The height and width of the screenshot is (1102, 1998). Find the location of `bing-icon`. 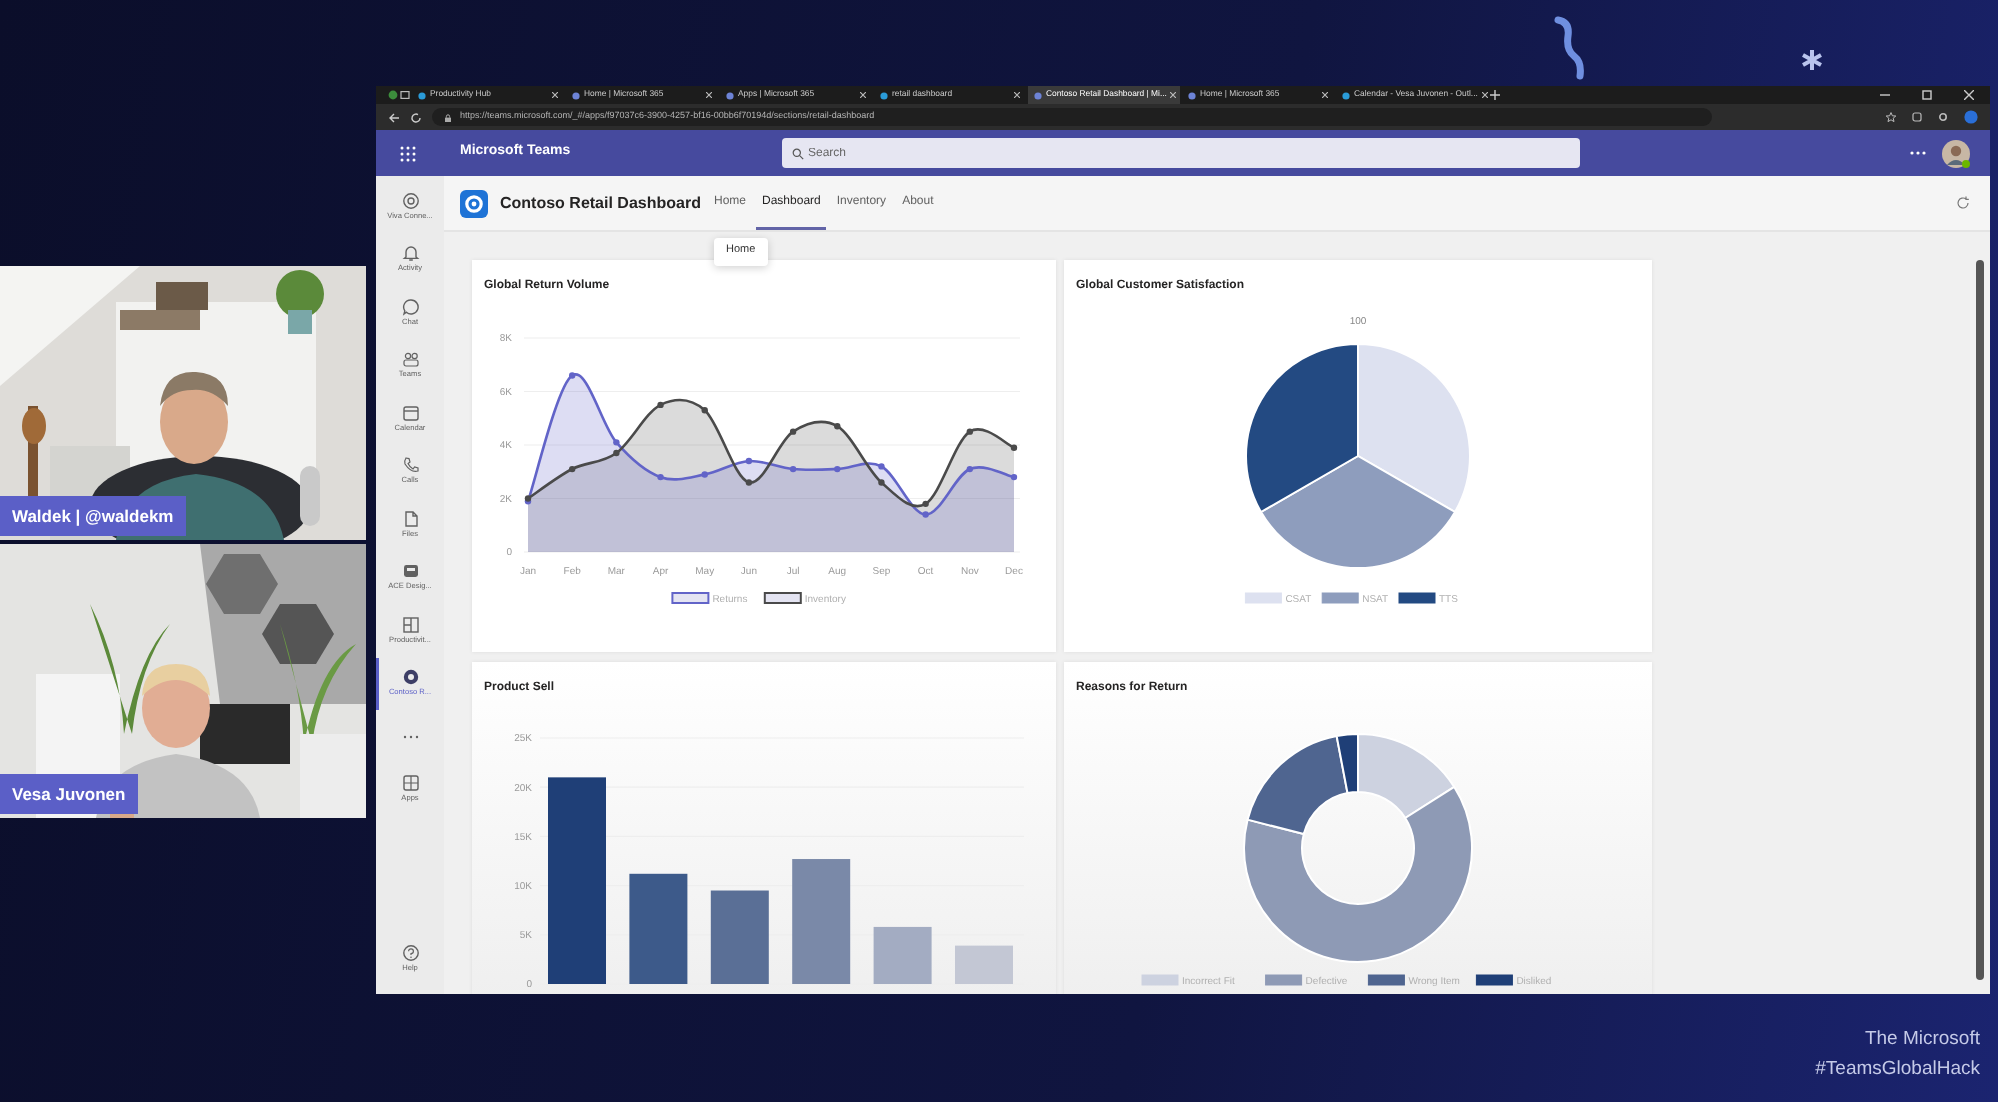

bing-icon is located at coordinates (1971, 117).